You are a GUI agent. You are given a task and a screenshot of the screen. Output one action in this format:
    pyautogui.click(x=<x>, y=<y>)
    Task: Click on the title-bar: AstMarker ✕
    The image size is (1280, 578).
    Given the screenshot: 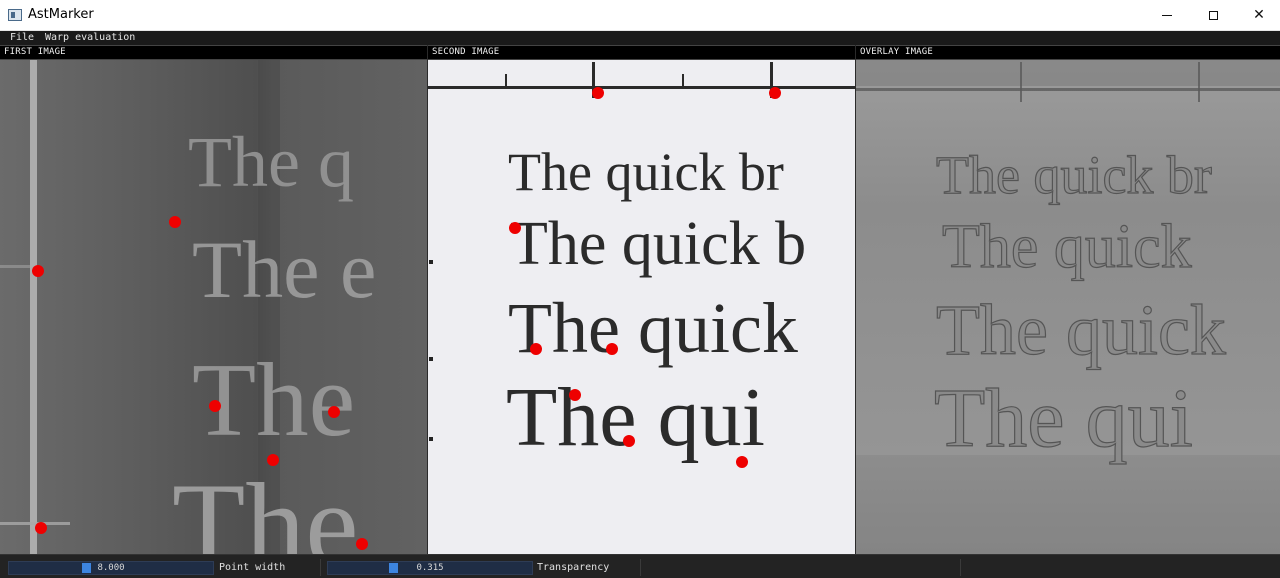 What is the action you would take?
    pyautogui.click(x=640, y=15)
    